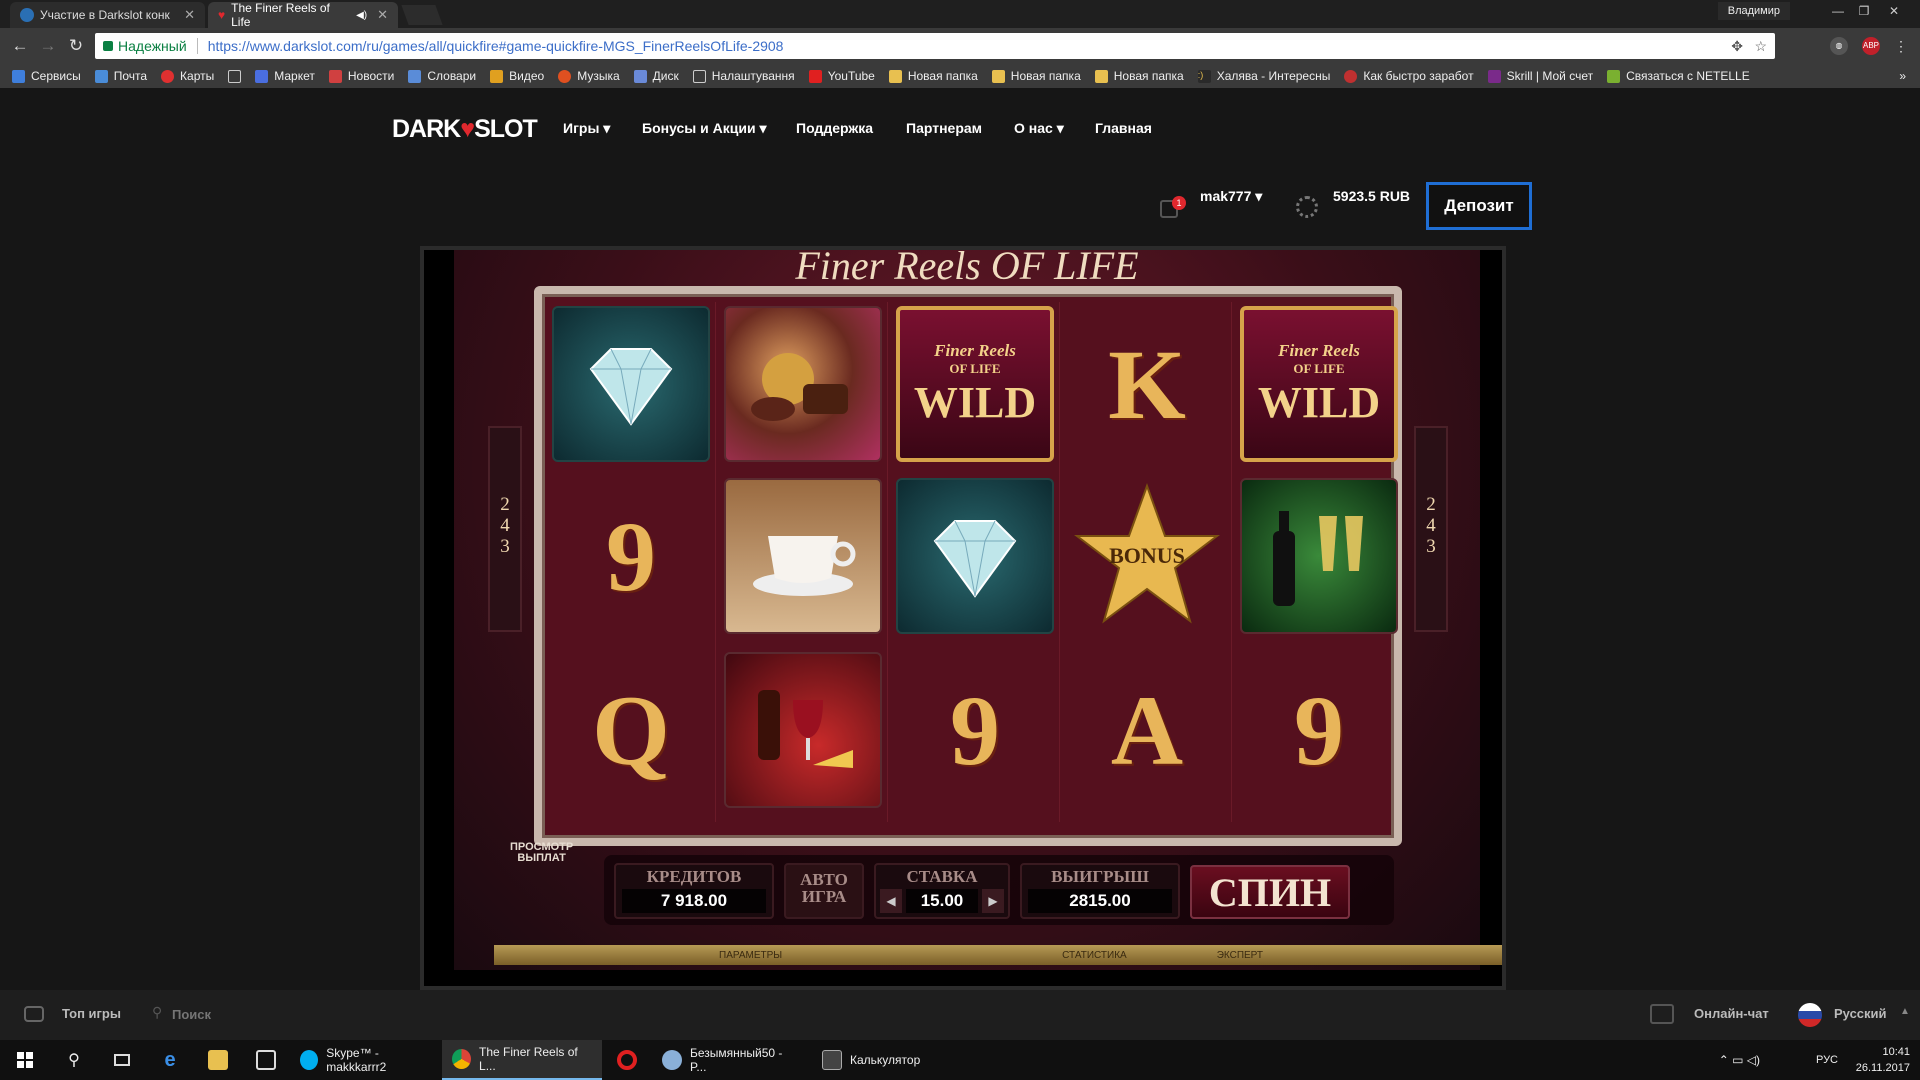  Describe the element at coordinates (1147, 384) in the screenshot. I see `king-symbol: K` at that location.